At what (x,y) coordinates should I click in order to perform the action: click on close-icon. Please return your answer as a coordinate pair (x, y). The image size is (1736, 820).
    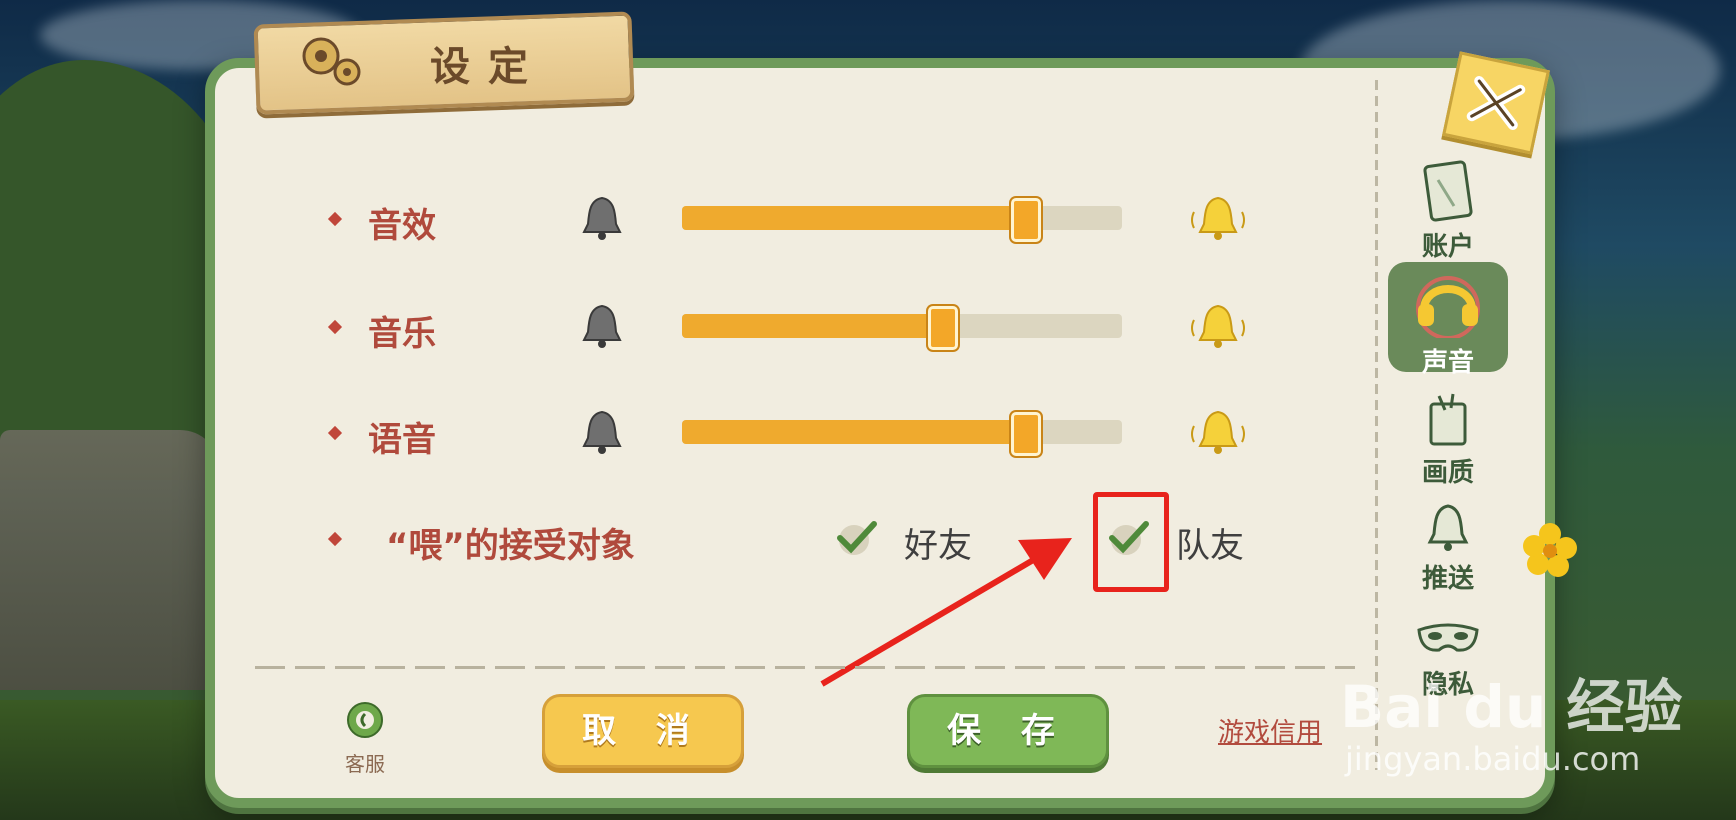
    Looking at the image, I should click on (1496, 103).